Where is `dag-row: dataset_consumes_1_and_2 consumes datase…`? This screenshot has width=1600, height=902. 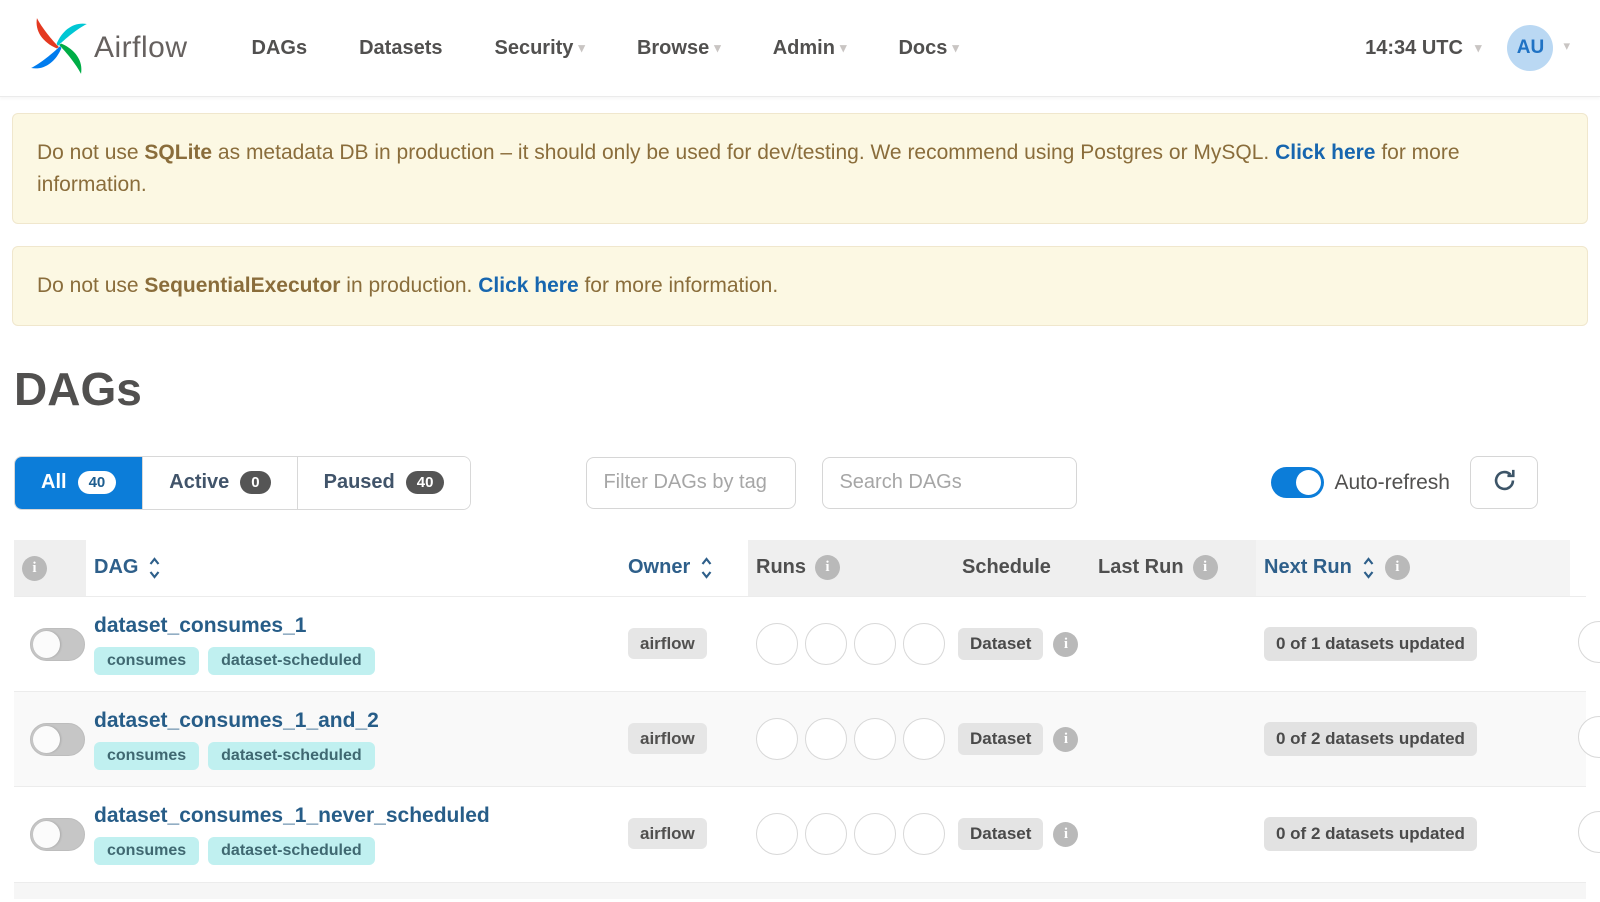
dag-row: dataset_consumes_1_and_2 consumes datase… is located at coordinates (807, 739).